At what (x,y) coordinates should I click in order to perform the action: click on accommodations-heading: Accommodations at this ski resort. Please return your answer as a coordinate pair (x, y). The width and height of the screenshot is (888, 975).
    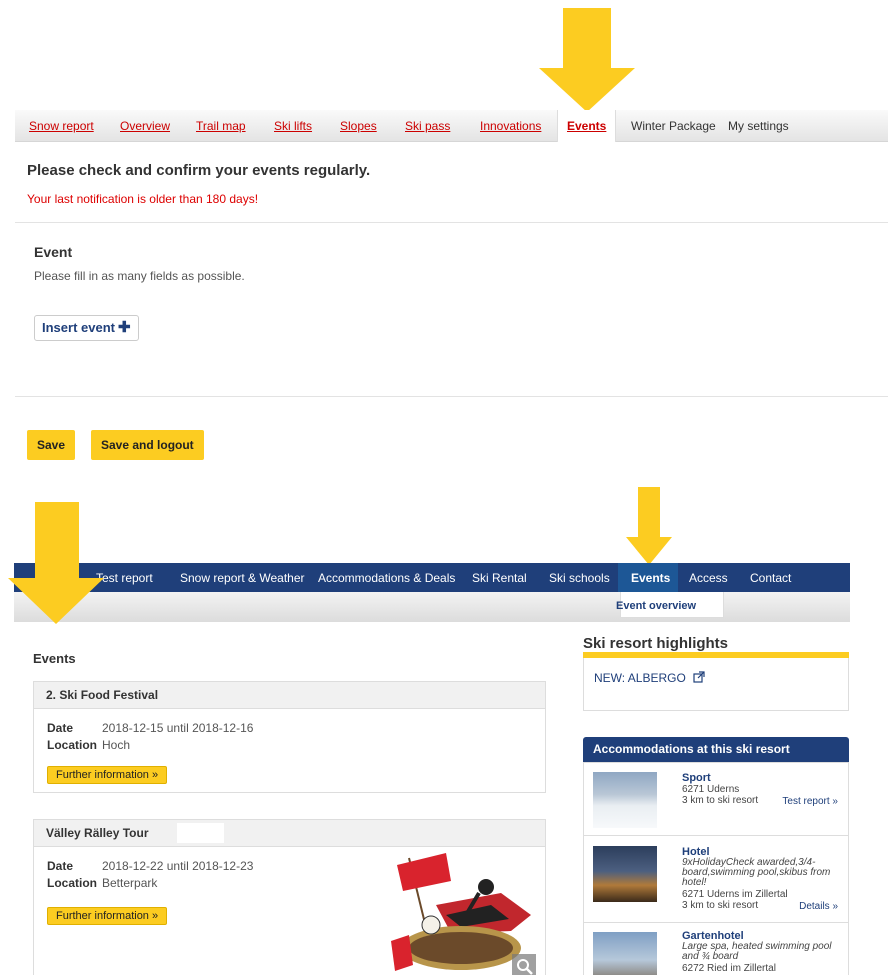
    Looking at the image, I should click on (716, 749).